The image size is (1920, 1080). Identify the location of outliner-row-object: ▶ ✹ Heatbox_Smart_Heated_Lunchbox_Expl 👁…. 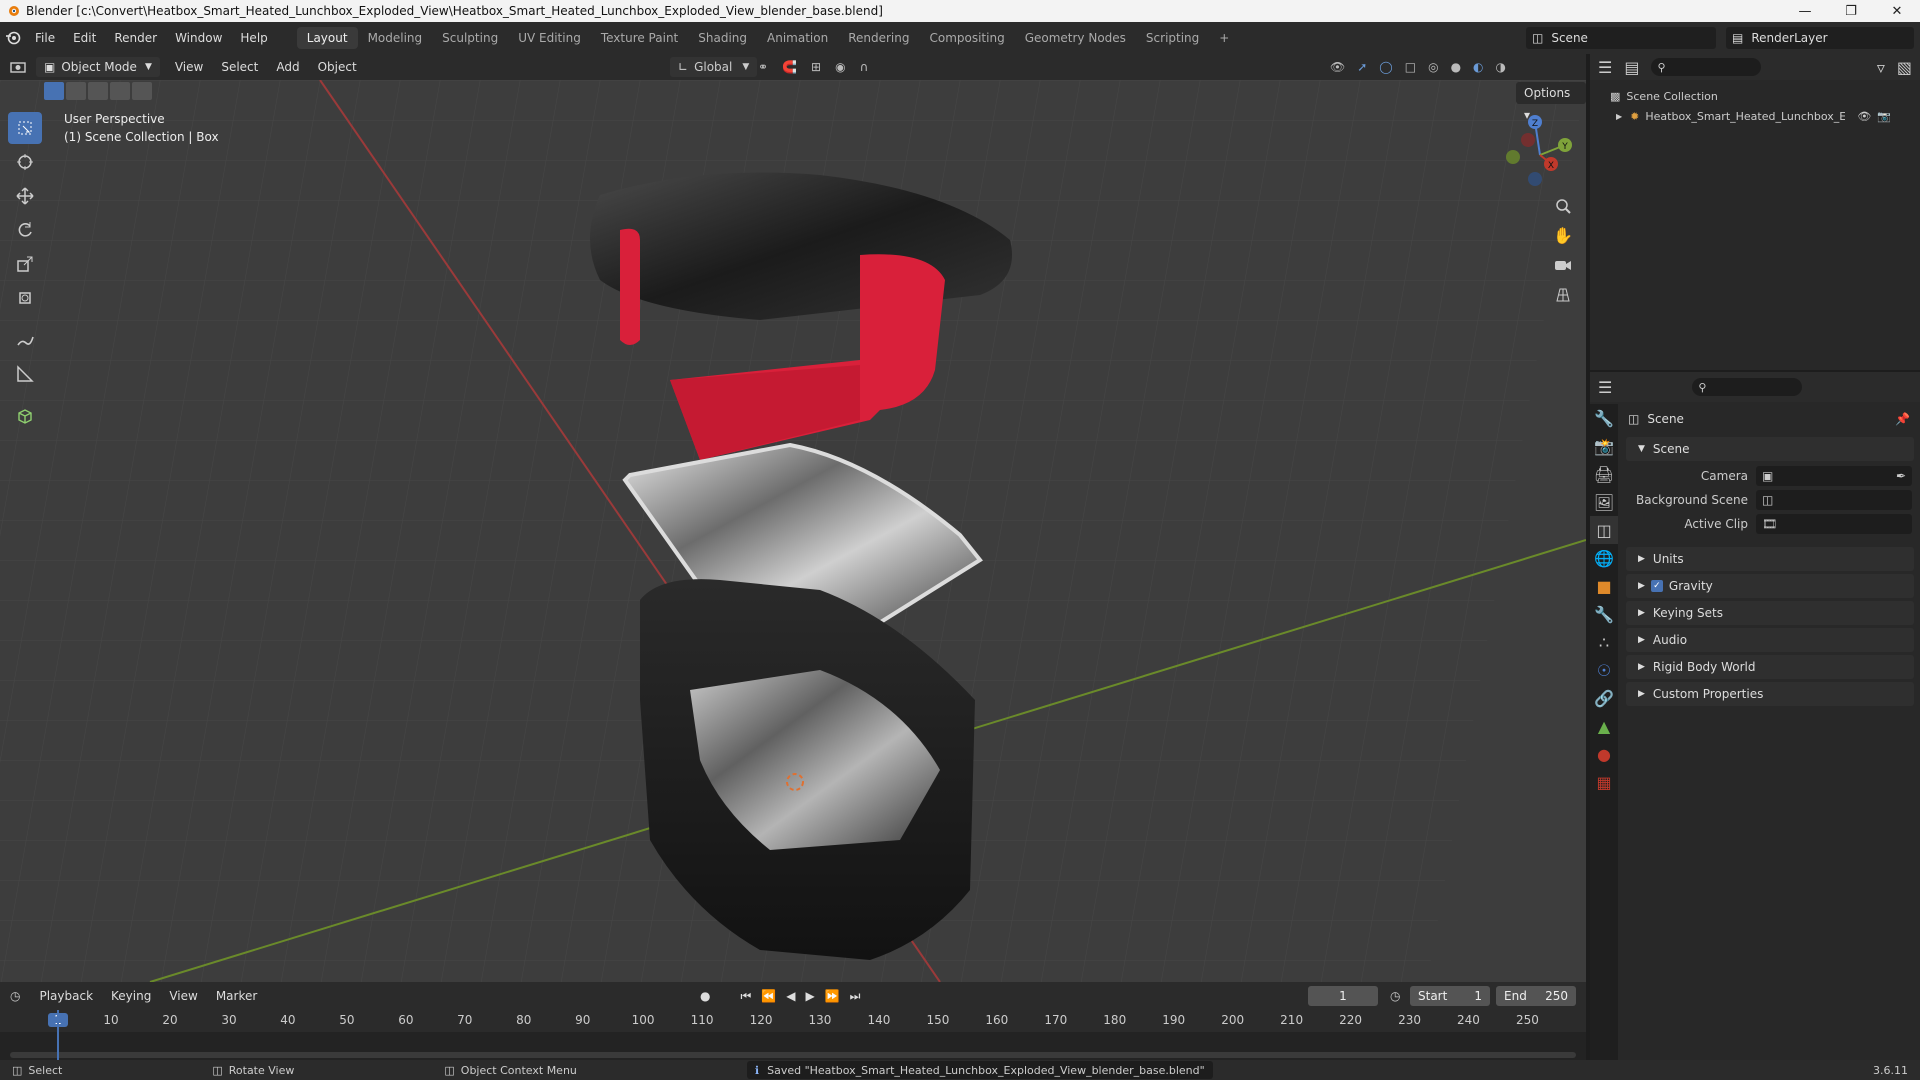
(1755, 116).